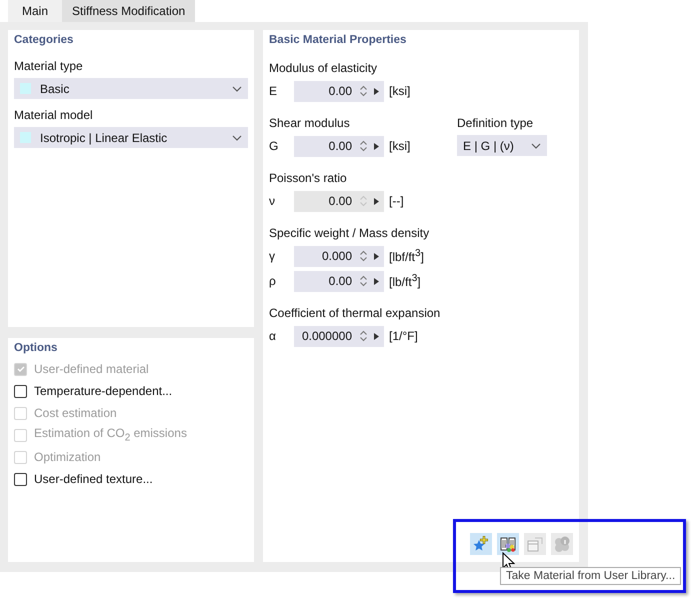 The image size is (693, 601). What do you see at coordinates (339, 336) in the screenshot?
I see `number-field: 0.000000` at bounding box center [339, 336].